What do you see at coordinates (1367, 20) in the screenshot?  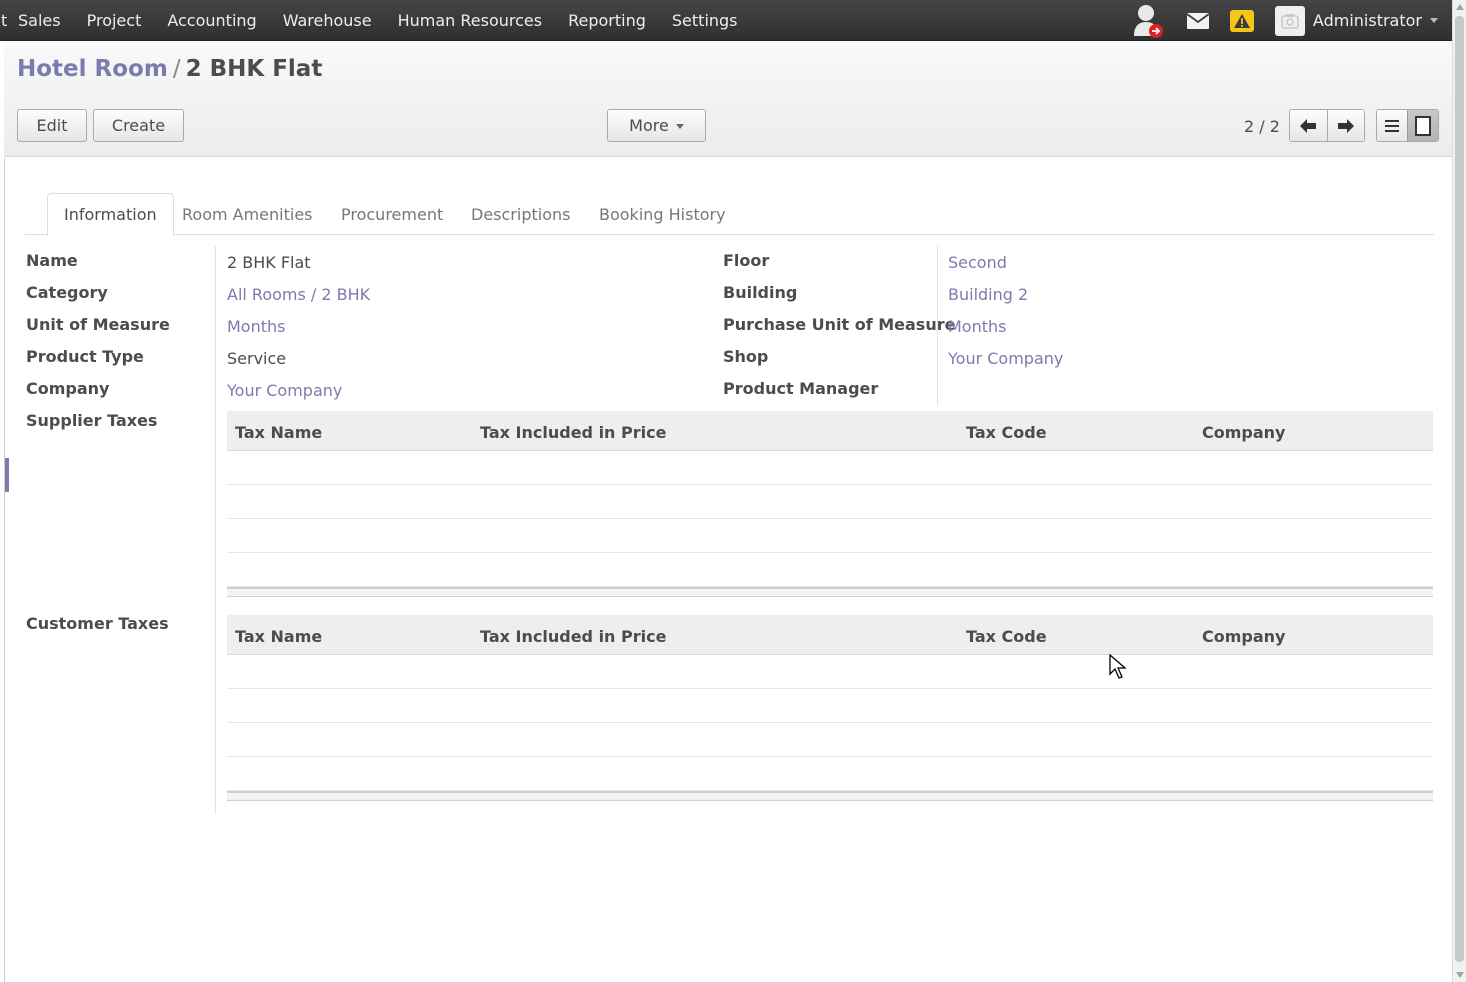 I see `user-menu: Administrator` at bounding box center [1367, 20].